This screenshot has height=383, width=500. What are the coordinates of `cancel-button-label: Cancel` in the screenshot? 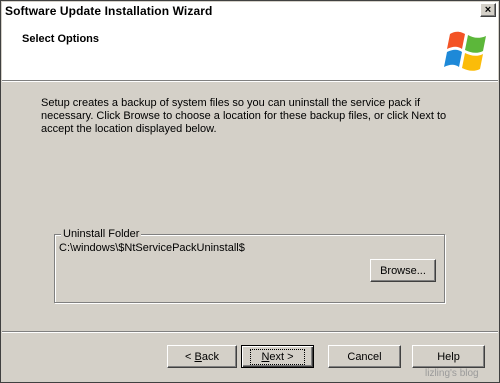 It's located at (364, 356).